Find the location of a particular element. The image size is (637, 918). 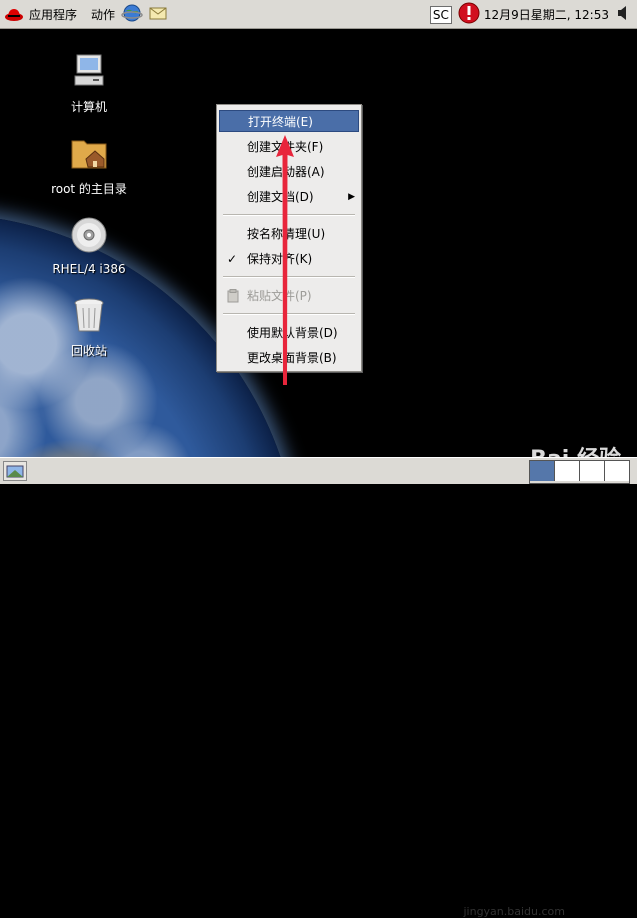

redhat-logo-icon is located at coordinates (14, 15).